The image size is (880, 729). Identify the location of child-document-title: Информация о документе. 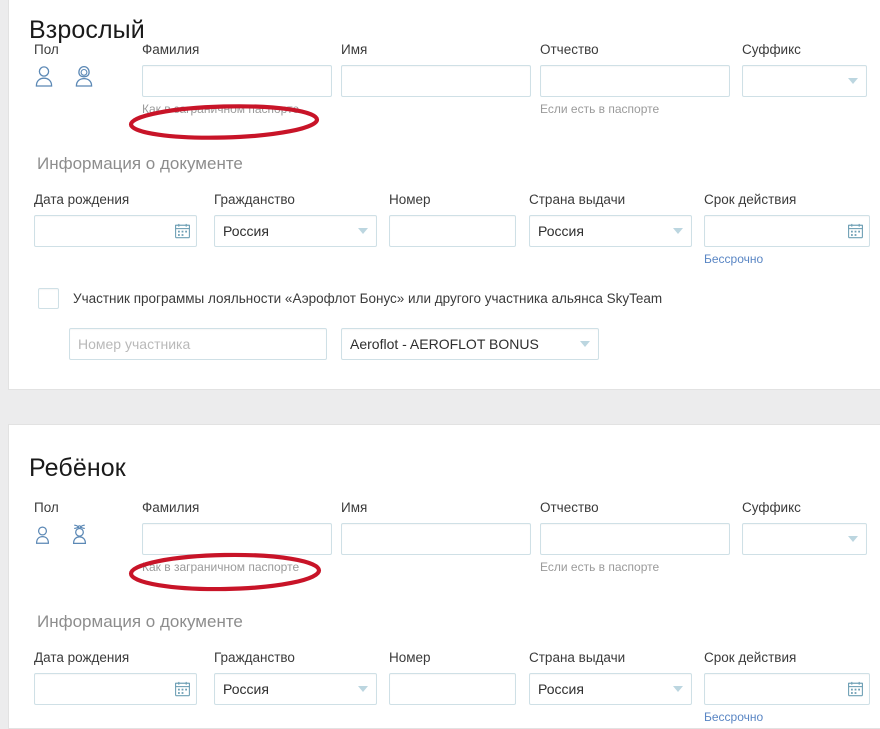
(140, 621).